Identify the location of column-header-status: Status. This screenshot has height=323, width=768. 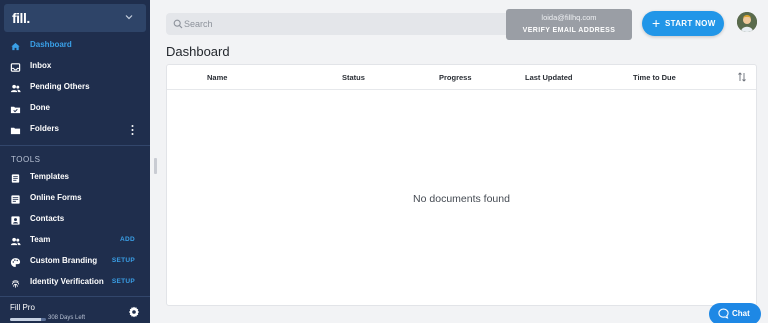
(353, 77).